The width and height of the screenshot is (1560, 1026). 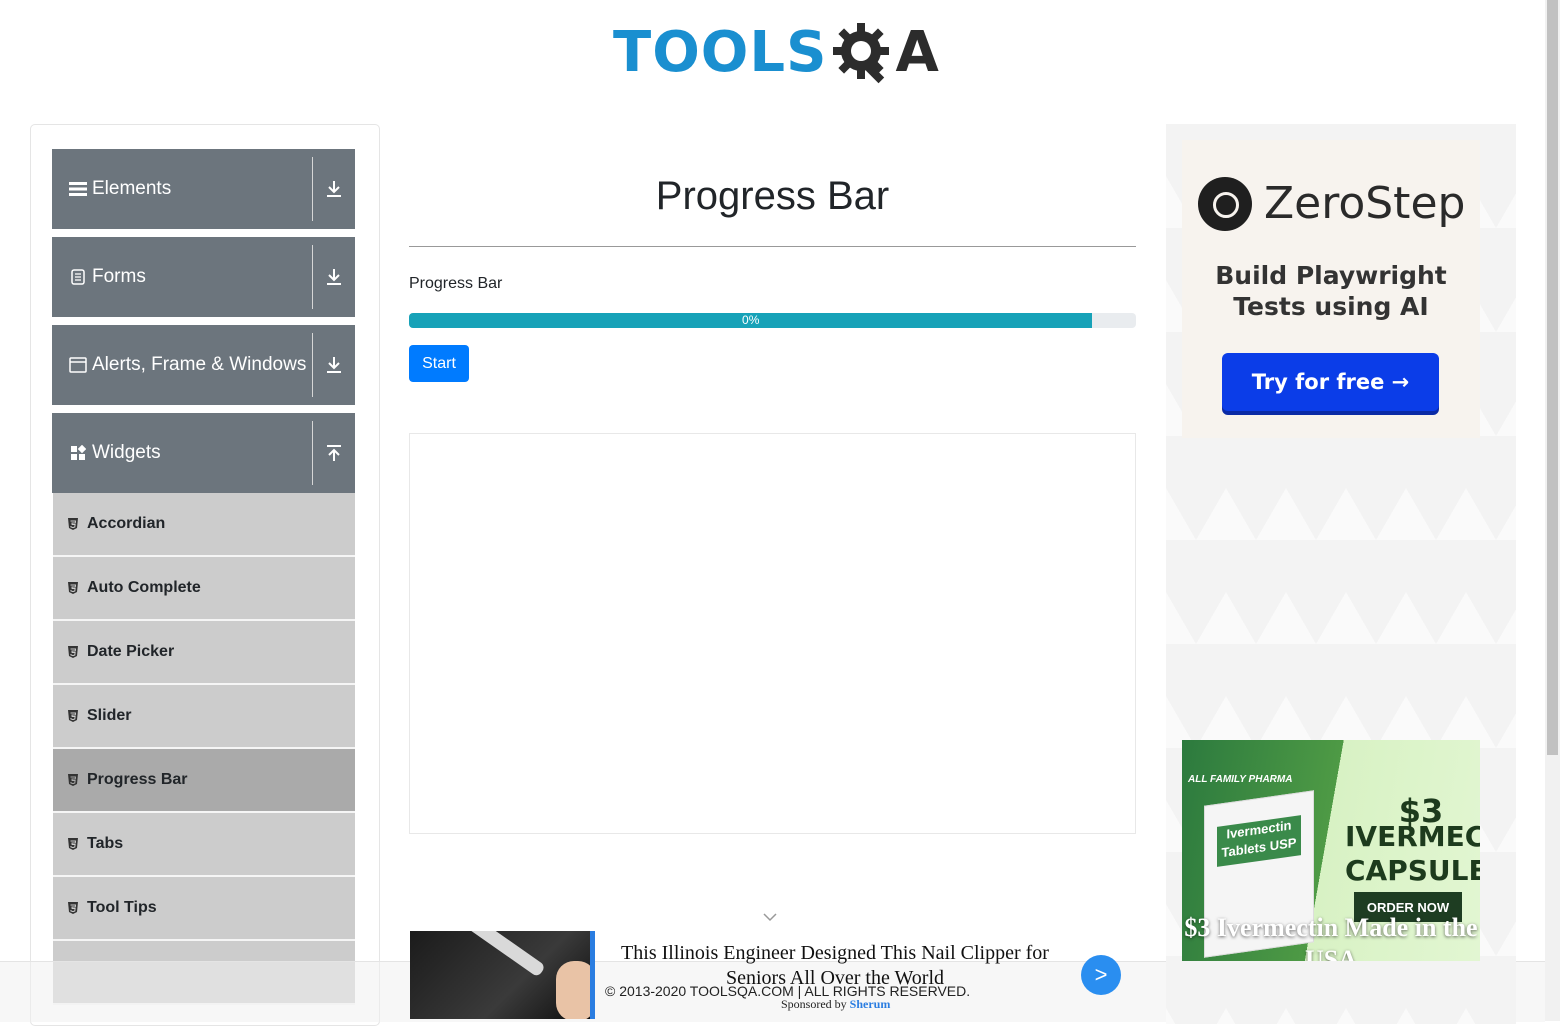 I want to click on promo-image, so click(x=500, y=975).